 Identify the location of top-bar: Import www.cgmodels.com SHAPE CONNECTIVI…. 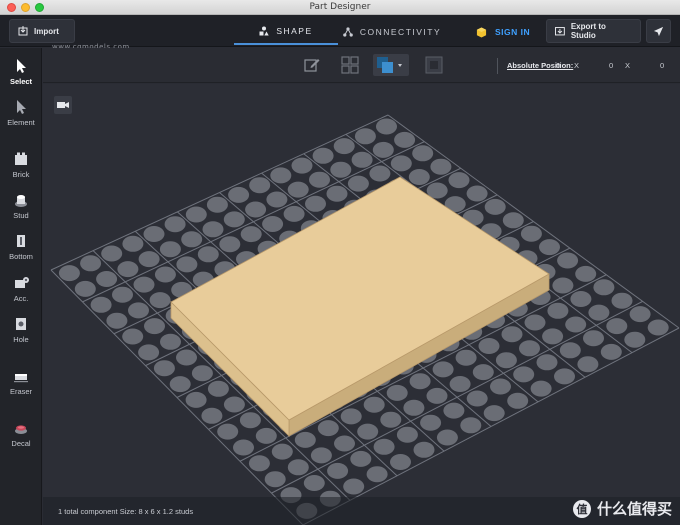
(340, 33).